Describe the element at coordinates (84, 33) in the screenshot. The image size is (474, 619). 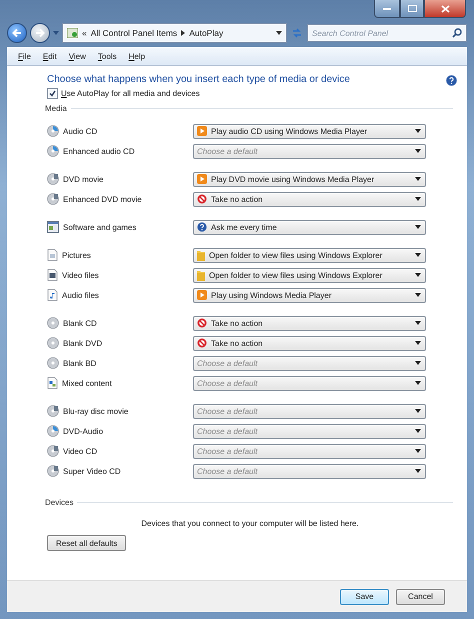
I see `overflow-chevron: «` at that location.